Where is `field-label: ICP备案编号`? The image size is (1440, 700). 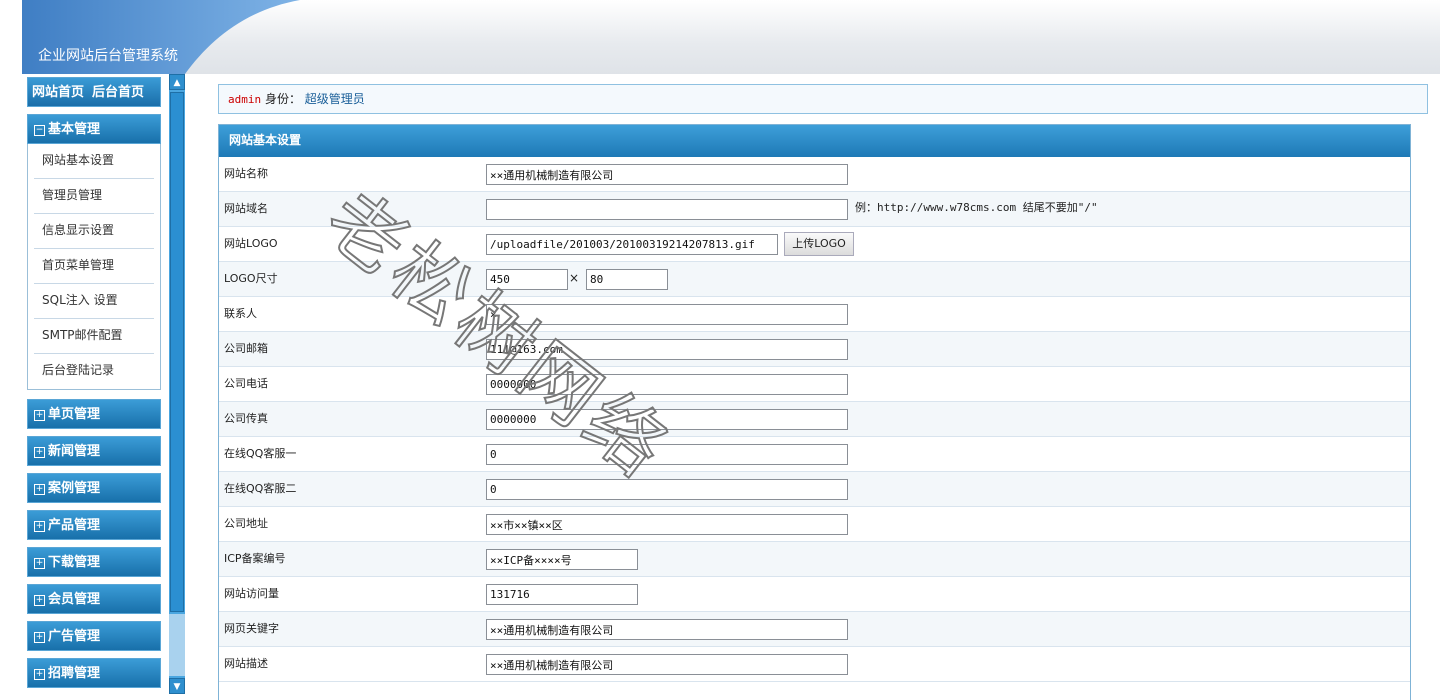
field-label: ICP备案编号 is located at coordinates (255, 558).